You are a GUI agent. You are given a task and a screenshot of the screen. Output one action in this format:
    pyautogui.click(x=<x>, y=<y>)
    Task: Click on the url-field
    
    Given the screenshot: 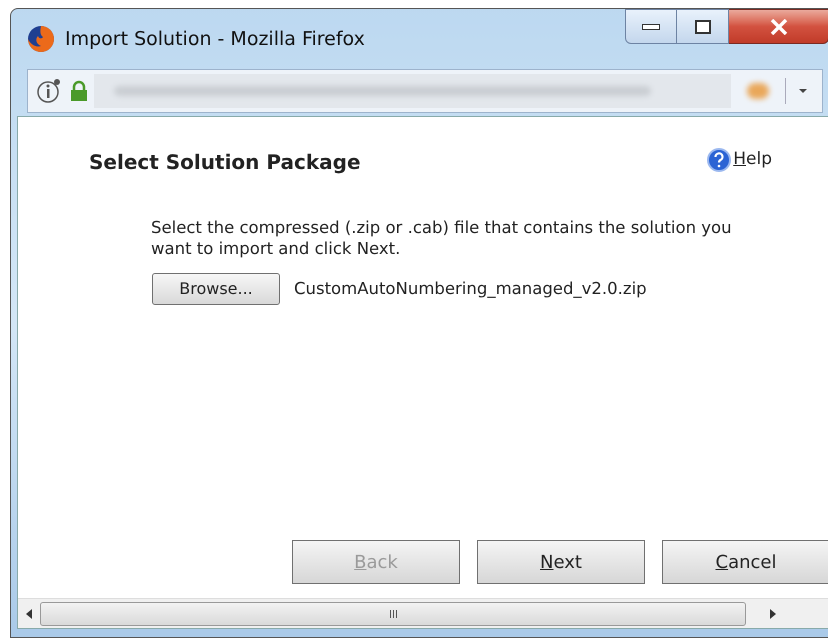 What is the action you would take?
    pyautogui.click(x=412, y=91)
    